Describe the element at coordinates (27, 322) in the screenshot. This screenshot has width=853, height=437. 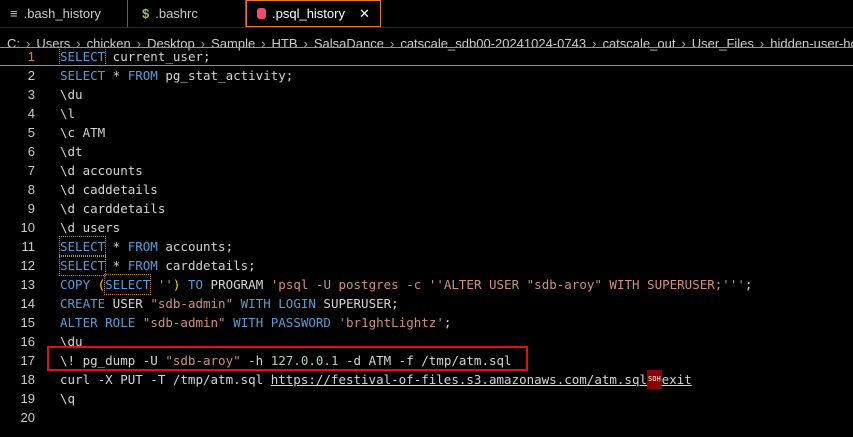
I see `line-number: 15` at that location.